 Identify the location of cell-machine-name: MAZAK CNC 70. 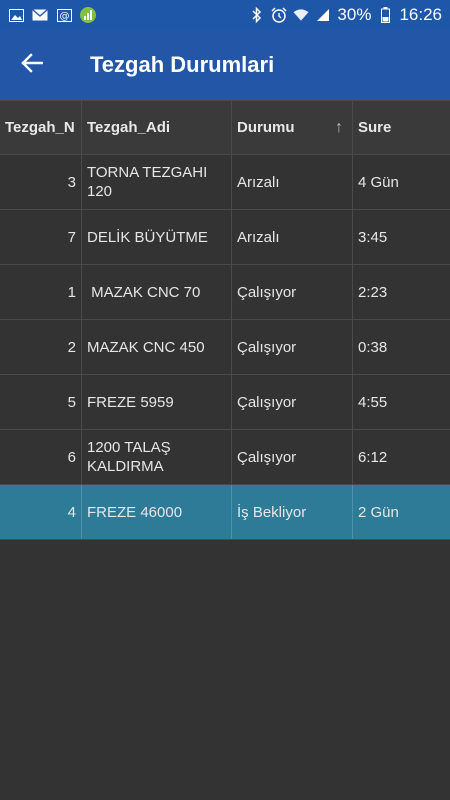
(157, 292).